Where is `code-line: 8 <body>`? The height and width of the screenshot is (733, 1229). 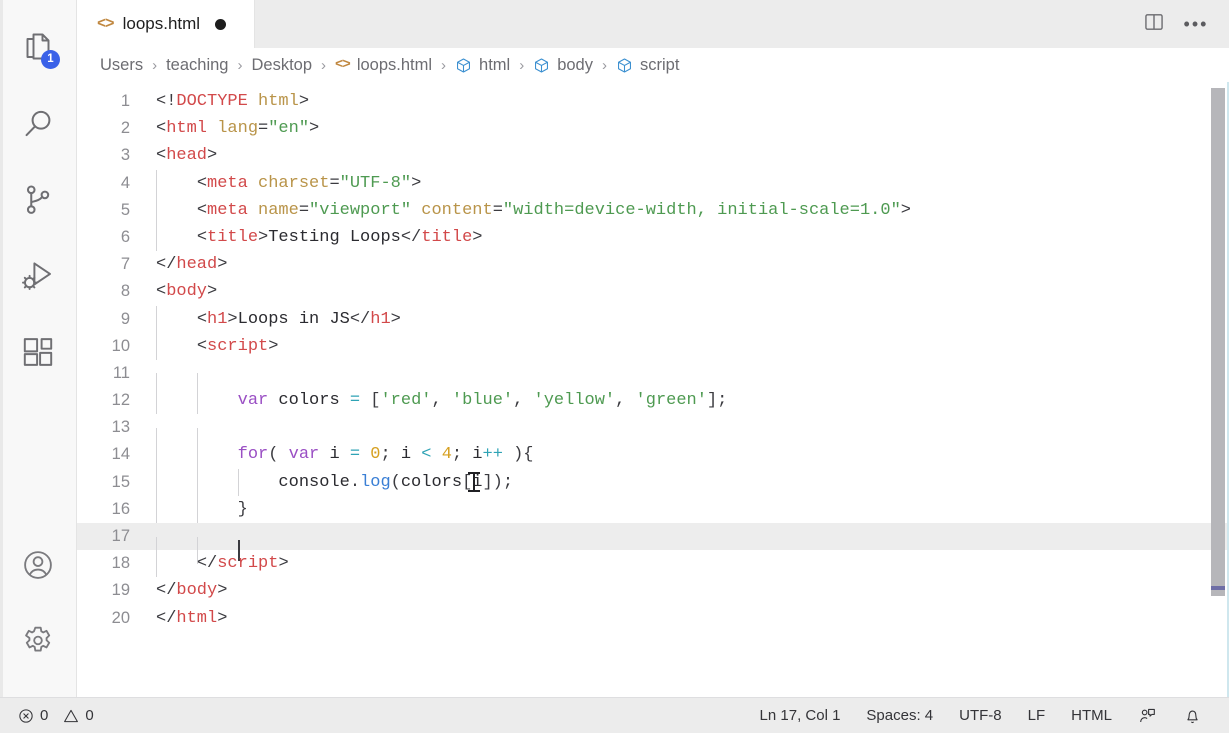
code-line: 8 <body> is located at coordinates (653, 291).